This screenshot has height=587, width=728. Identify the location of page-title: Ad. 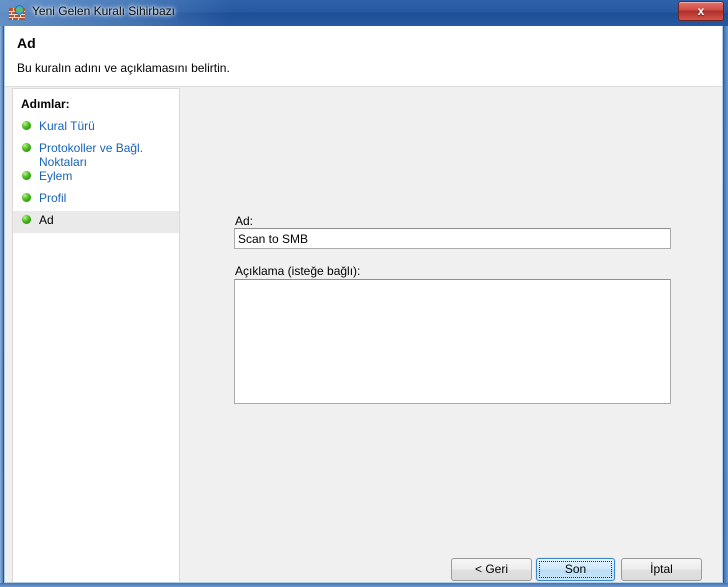
(26, 43).